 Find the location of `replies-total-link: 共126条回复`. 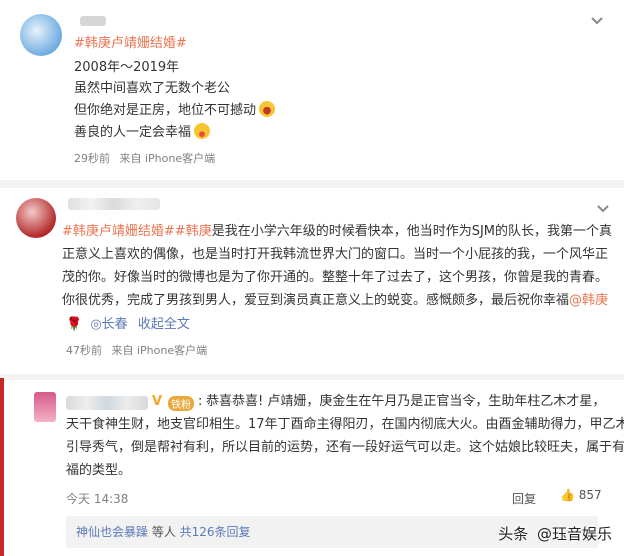

replies-total-link: 共126条回复 is located at coordinates (215, 532).